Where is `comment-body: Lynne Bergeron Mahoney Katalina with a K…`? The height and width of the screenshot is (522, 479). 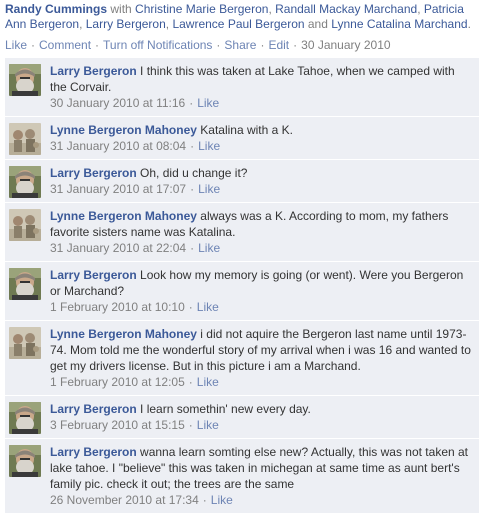 comment-body: Lynne Bergeron Mahoney Katalina with a K… is located at coordinates (261, 138).